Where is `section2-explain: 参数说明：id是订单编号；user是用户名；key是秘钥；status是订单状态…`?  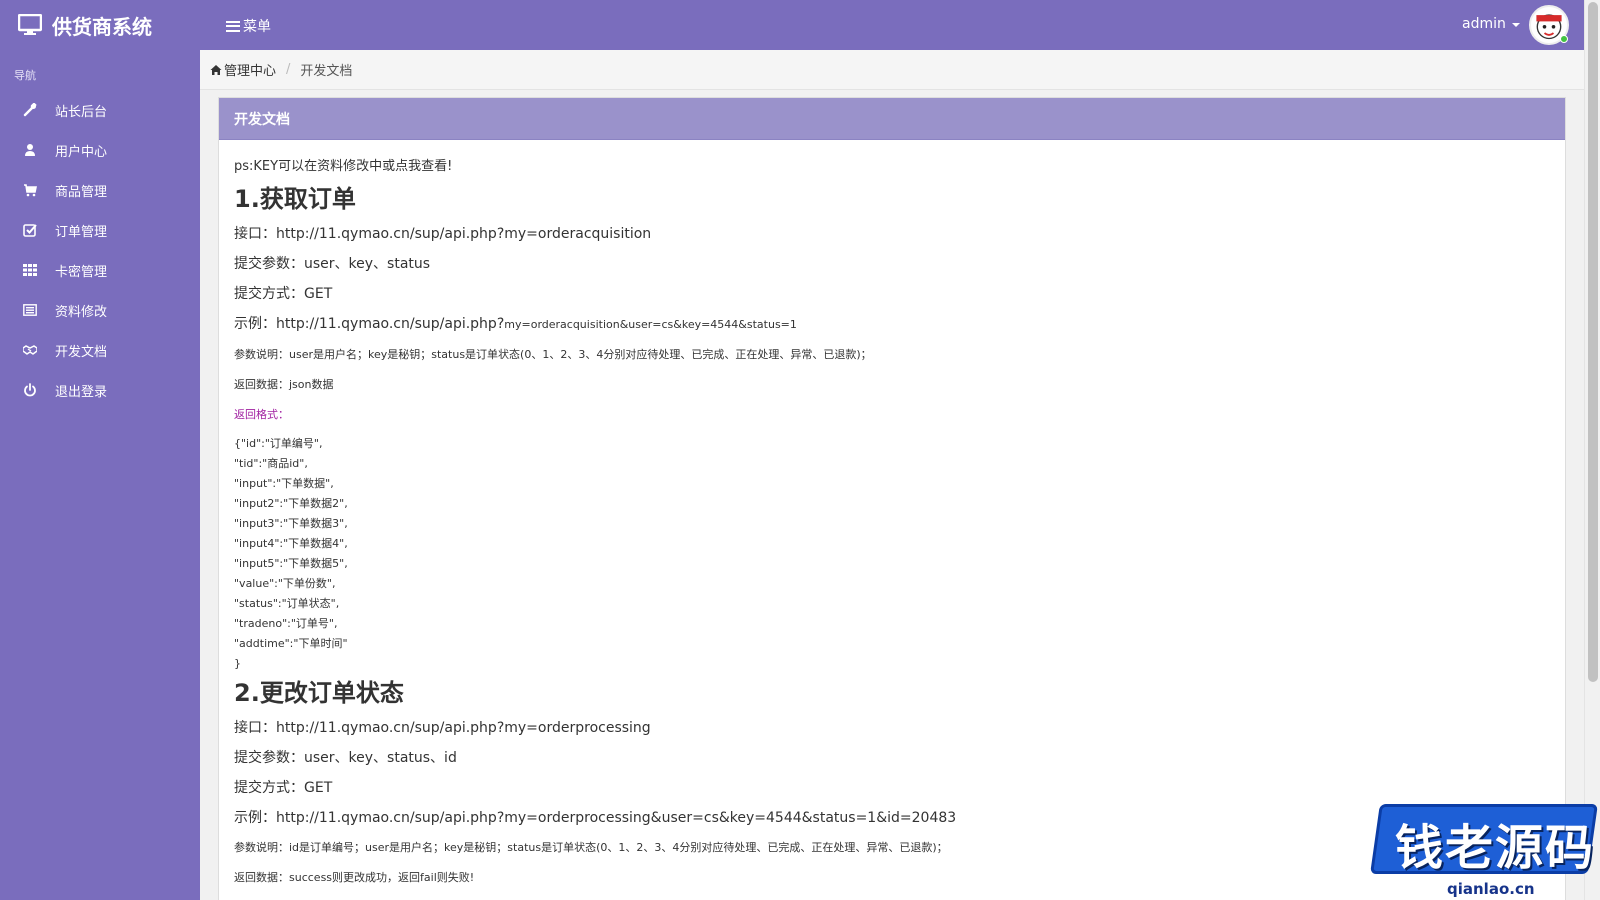 section2-explain: 参数说明：id是订单编号；user是用户名；key是秘钥；status是订单状态… is located at coordinates (591, 847).